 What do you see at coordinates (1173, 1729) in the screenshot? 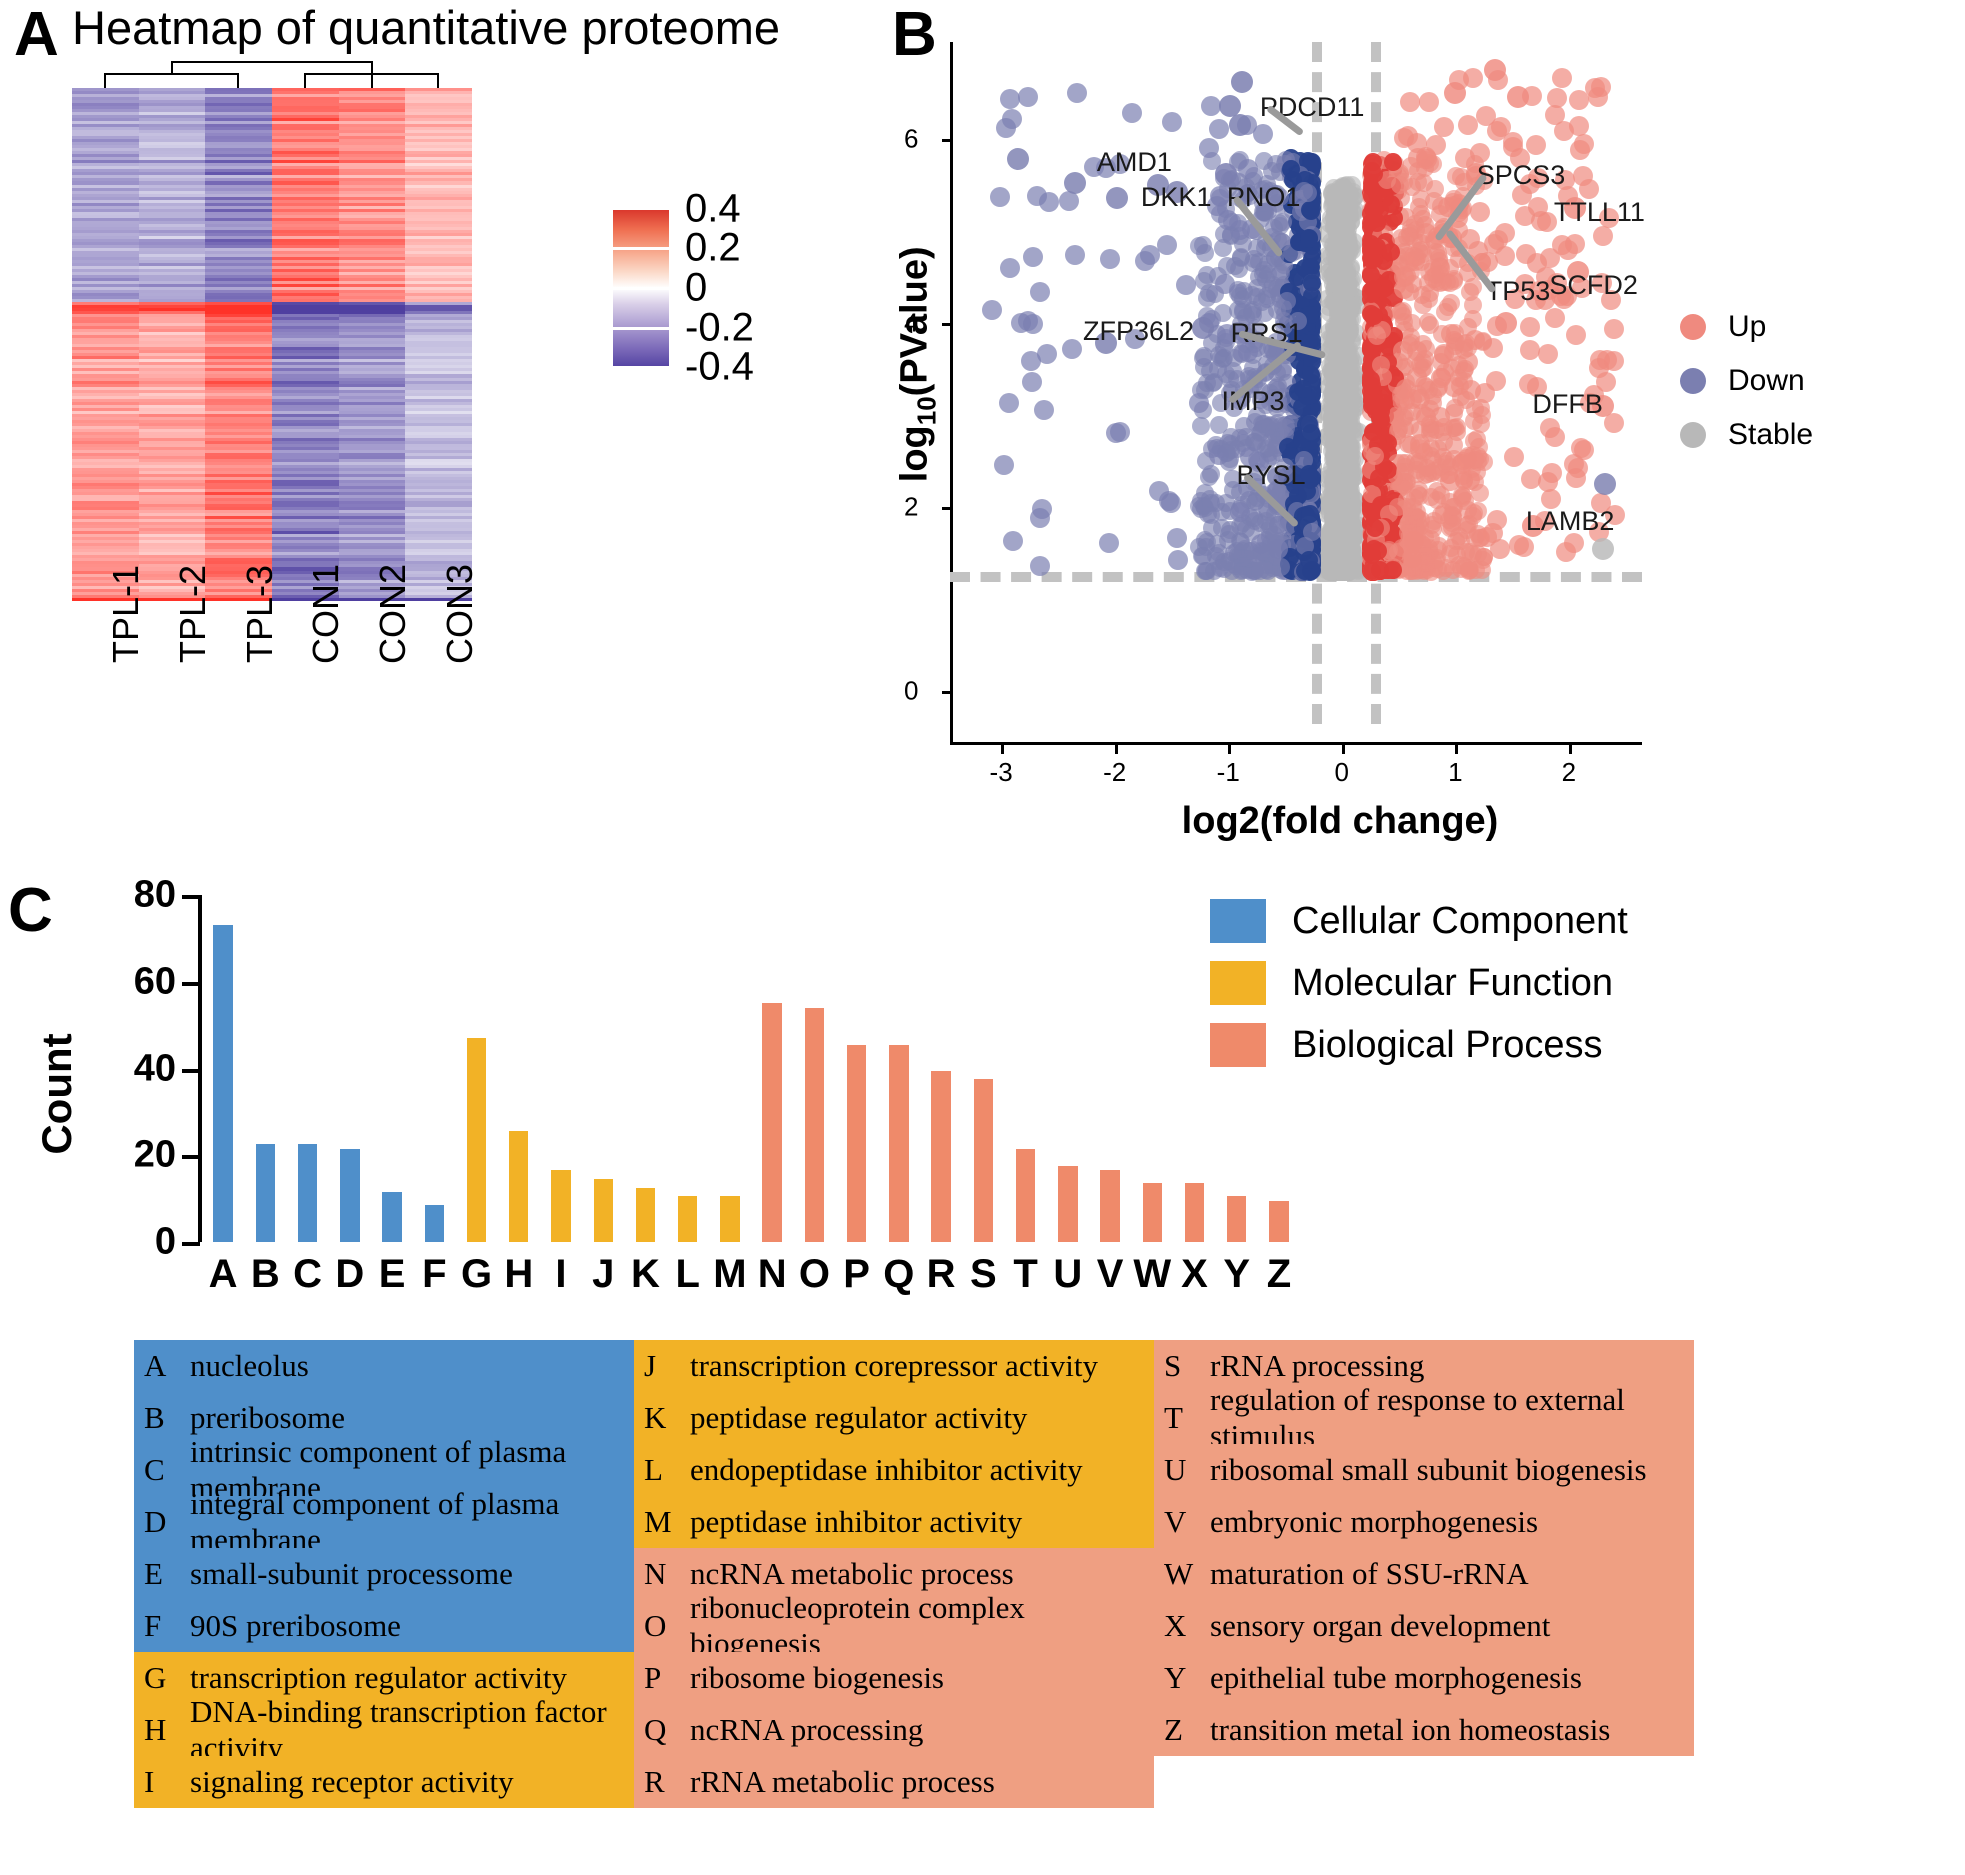
I see `go-term-key: Z` at bounding box center [1173, 1729].